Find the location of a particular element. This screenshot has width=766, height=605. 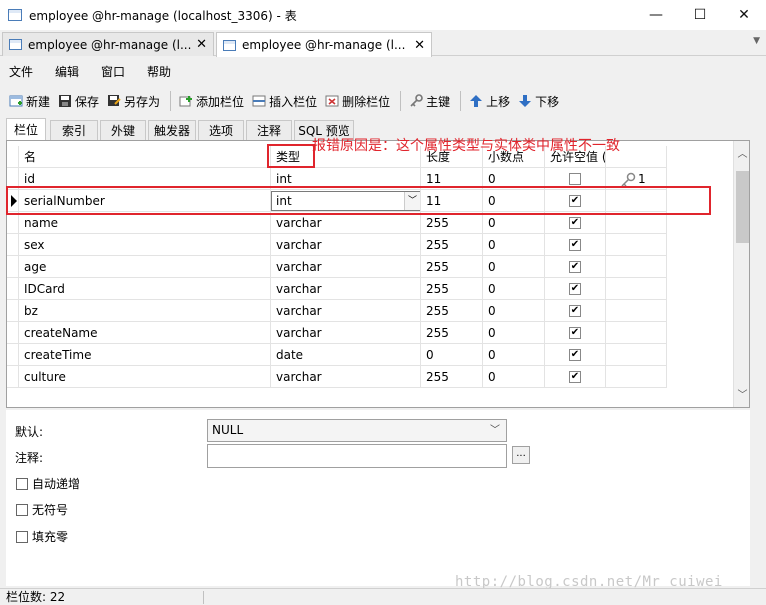

field-name-cell: culture is located at coordinates (145, 377).